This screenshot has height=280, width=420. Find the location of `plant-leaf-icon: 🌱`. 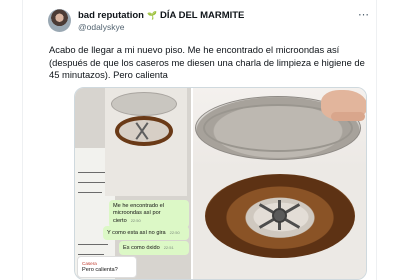

plant-leaf-icon: 🌱 is located at coordinates (151, 15).